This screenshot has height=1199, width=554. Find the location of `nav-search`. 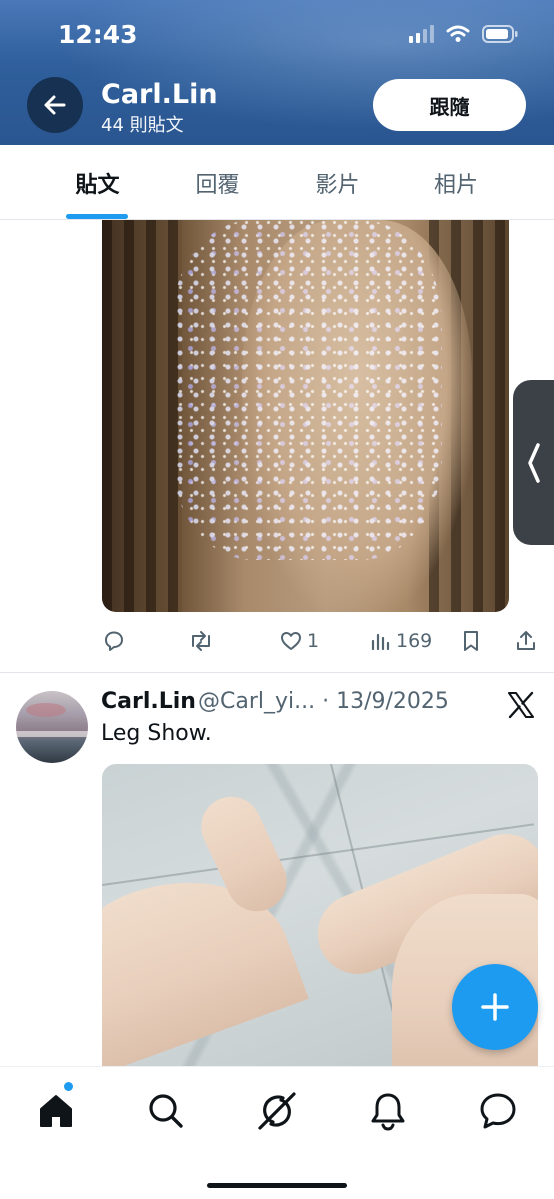

nav-search is located at coordinates (166, 1111).